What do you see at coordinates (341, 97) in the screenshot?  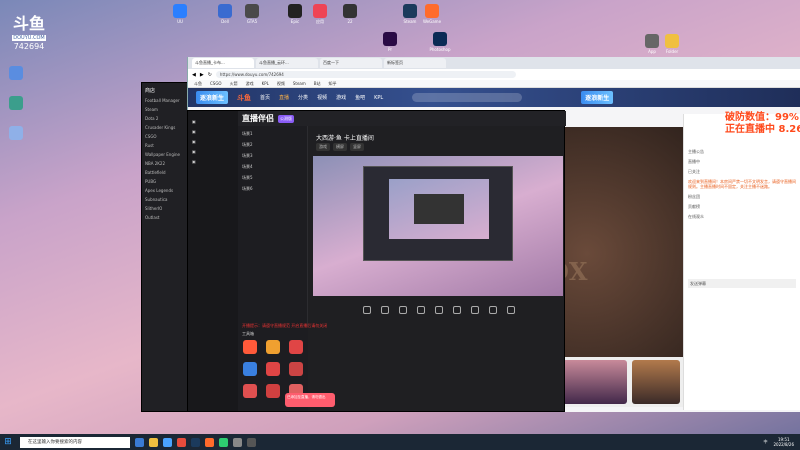 I see `nav-item: 游戏` at bounding box center [341, 97].